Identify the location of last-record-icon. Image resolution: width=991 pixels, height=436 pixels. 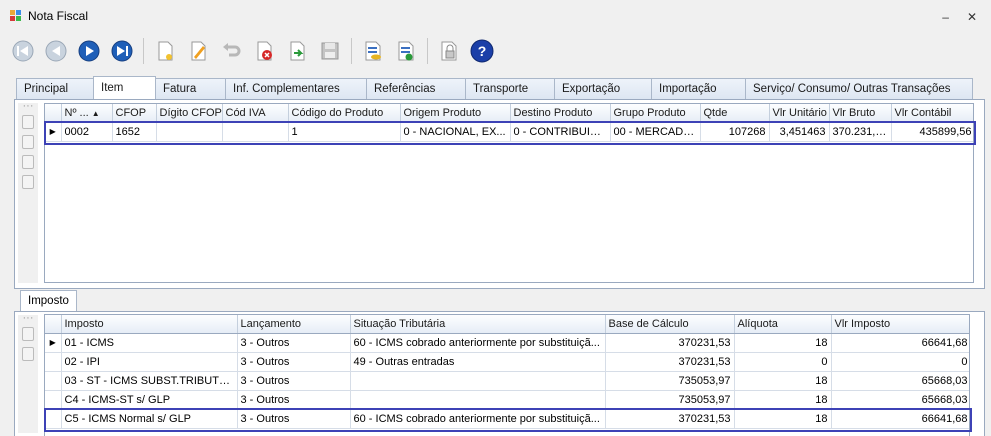
(122, 51).